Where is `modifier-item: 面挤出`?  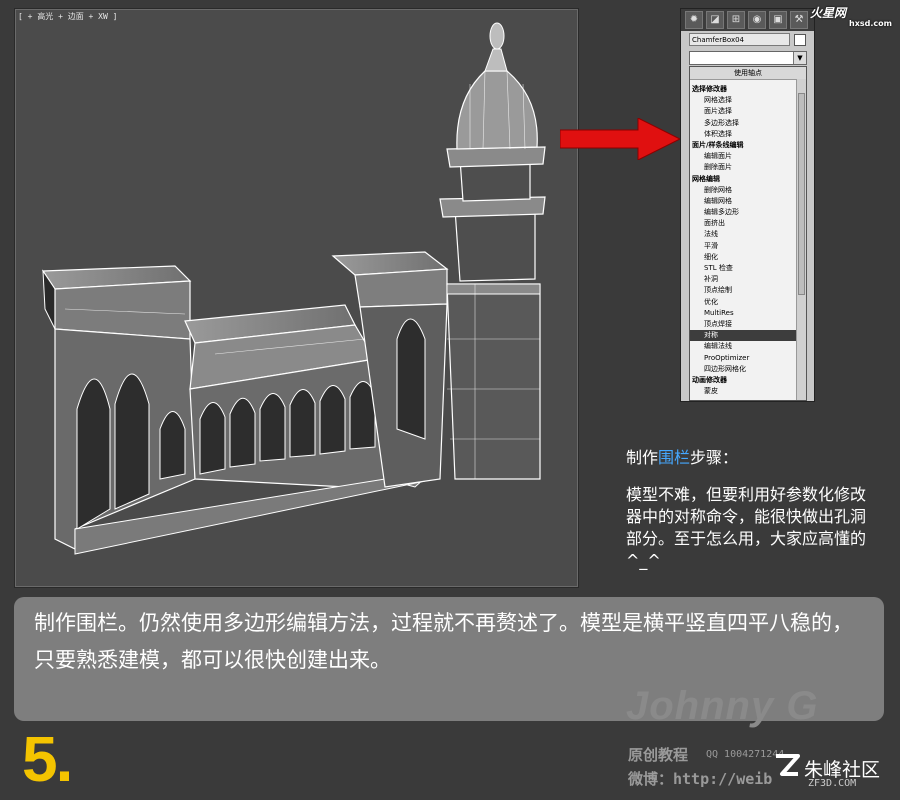
modifier-item: 面挤出 is located at coordinates (748, 223).